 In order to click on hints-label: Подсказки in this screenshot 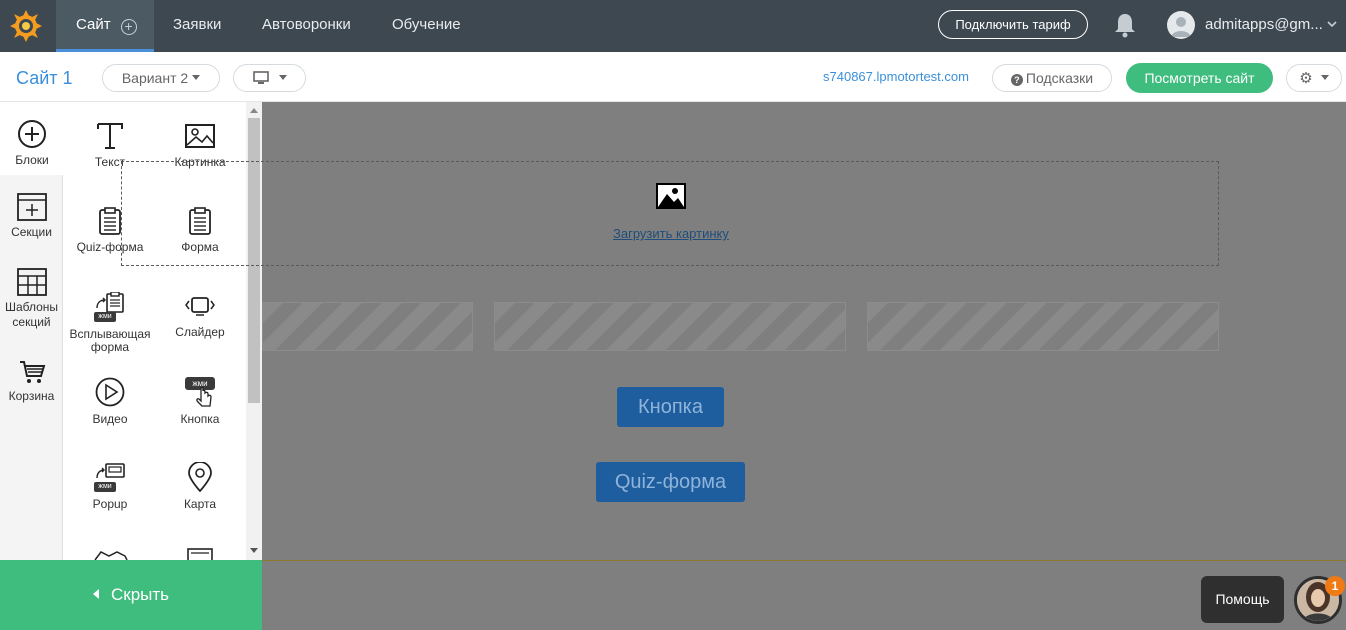, I will do `click(1059, 78)`.